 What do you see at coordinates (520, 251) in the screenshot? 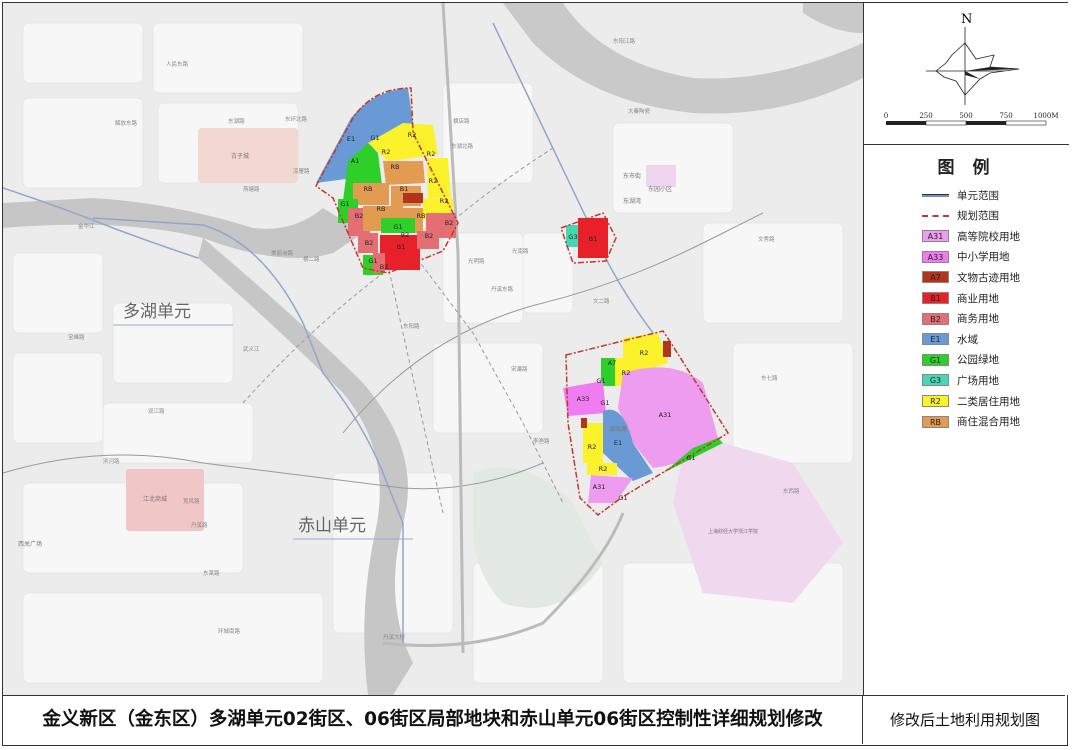
I see `svg-text: 光南路` at bounding box center [520, 251].